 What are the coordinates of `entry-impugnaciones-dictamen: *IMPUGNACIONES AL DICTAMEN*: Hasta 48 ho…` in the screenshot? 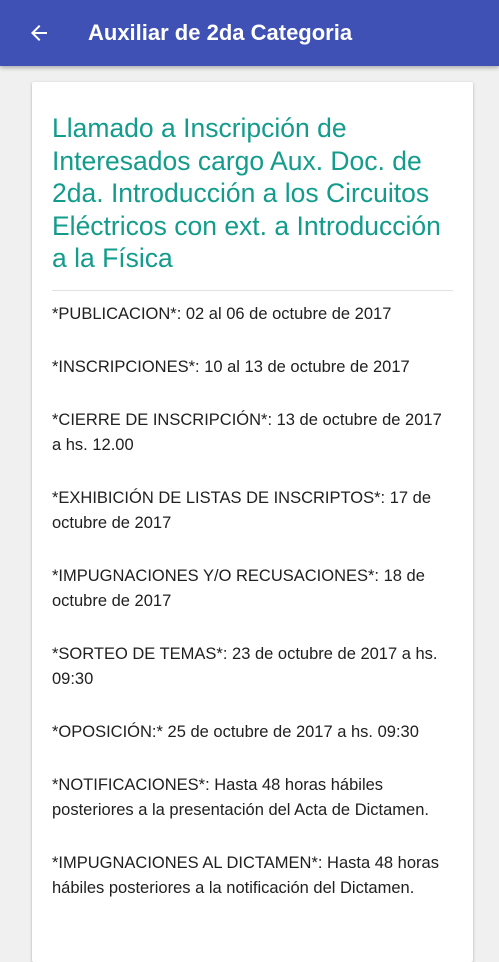 It's located at (245, 875).